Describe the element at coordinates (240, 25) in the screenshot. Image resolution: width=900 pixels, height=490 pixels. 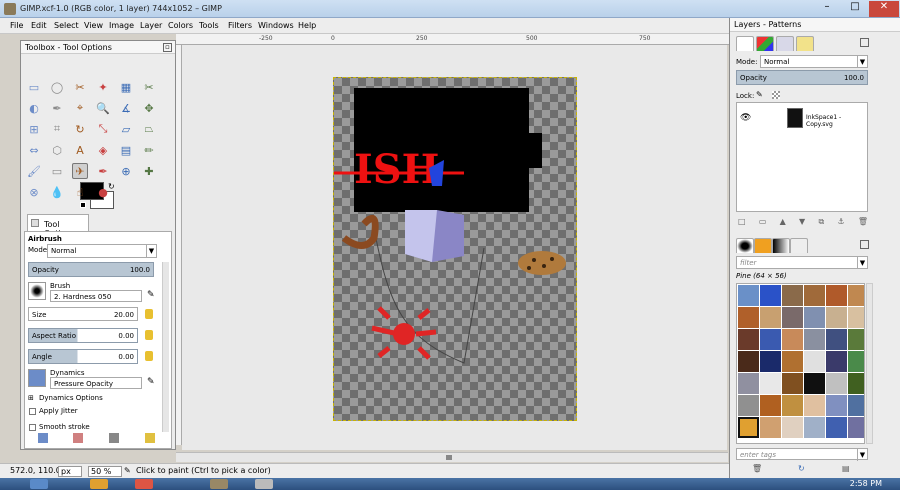
I see `menu-filters: Filters` at that location.